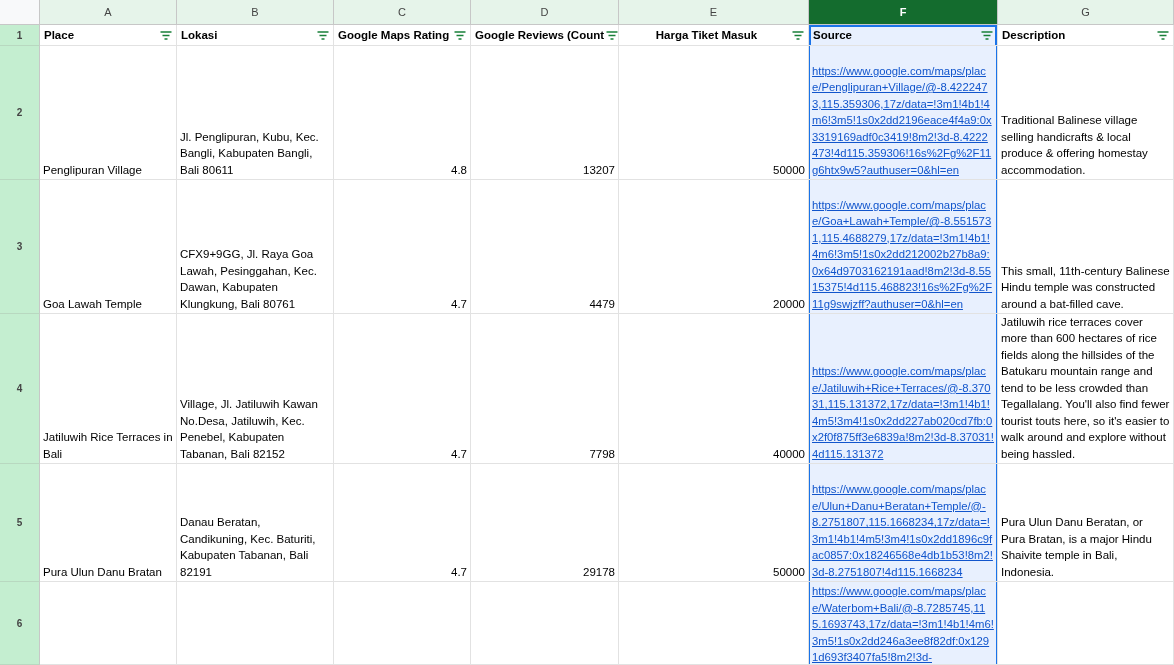 The image size is (1174, 665). Describe the element at coordinates (250, 153) in the screenshot. I see `table-cell-text: Jl. Penglipuran, Kubu, Kec. Bangli, Kabupaten Bangli, Bali 80611` at that location.